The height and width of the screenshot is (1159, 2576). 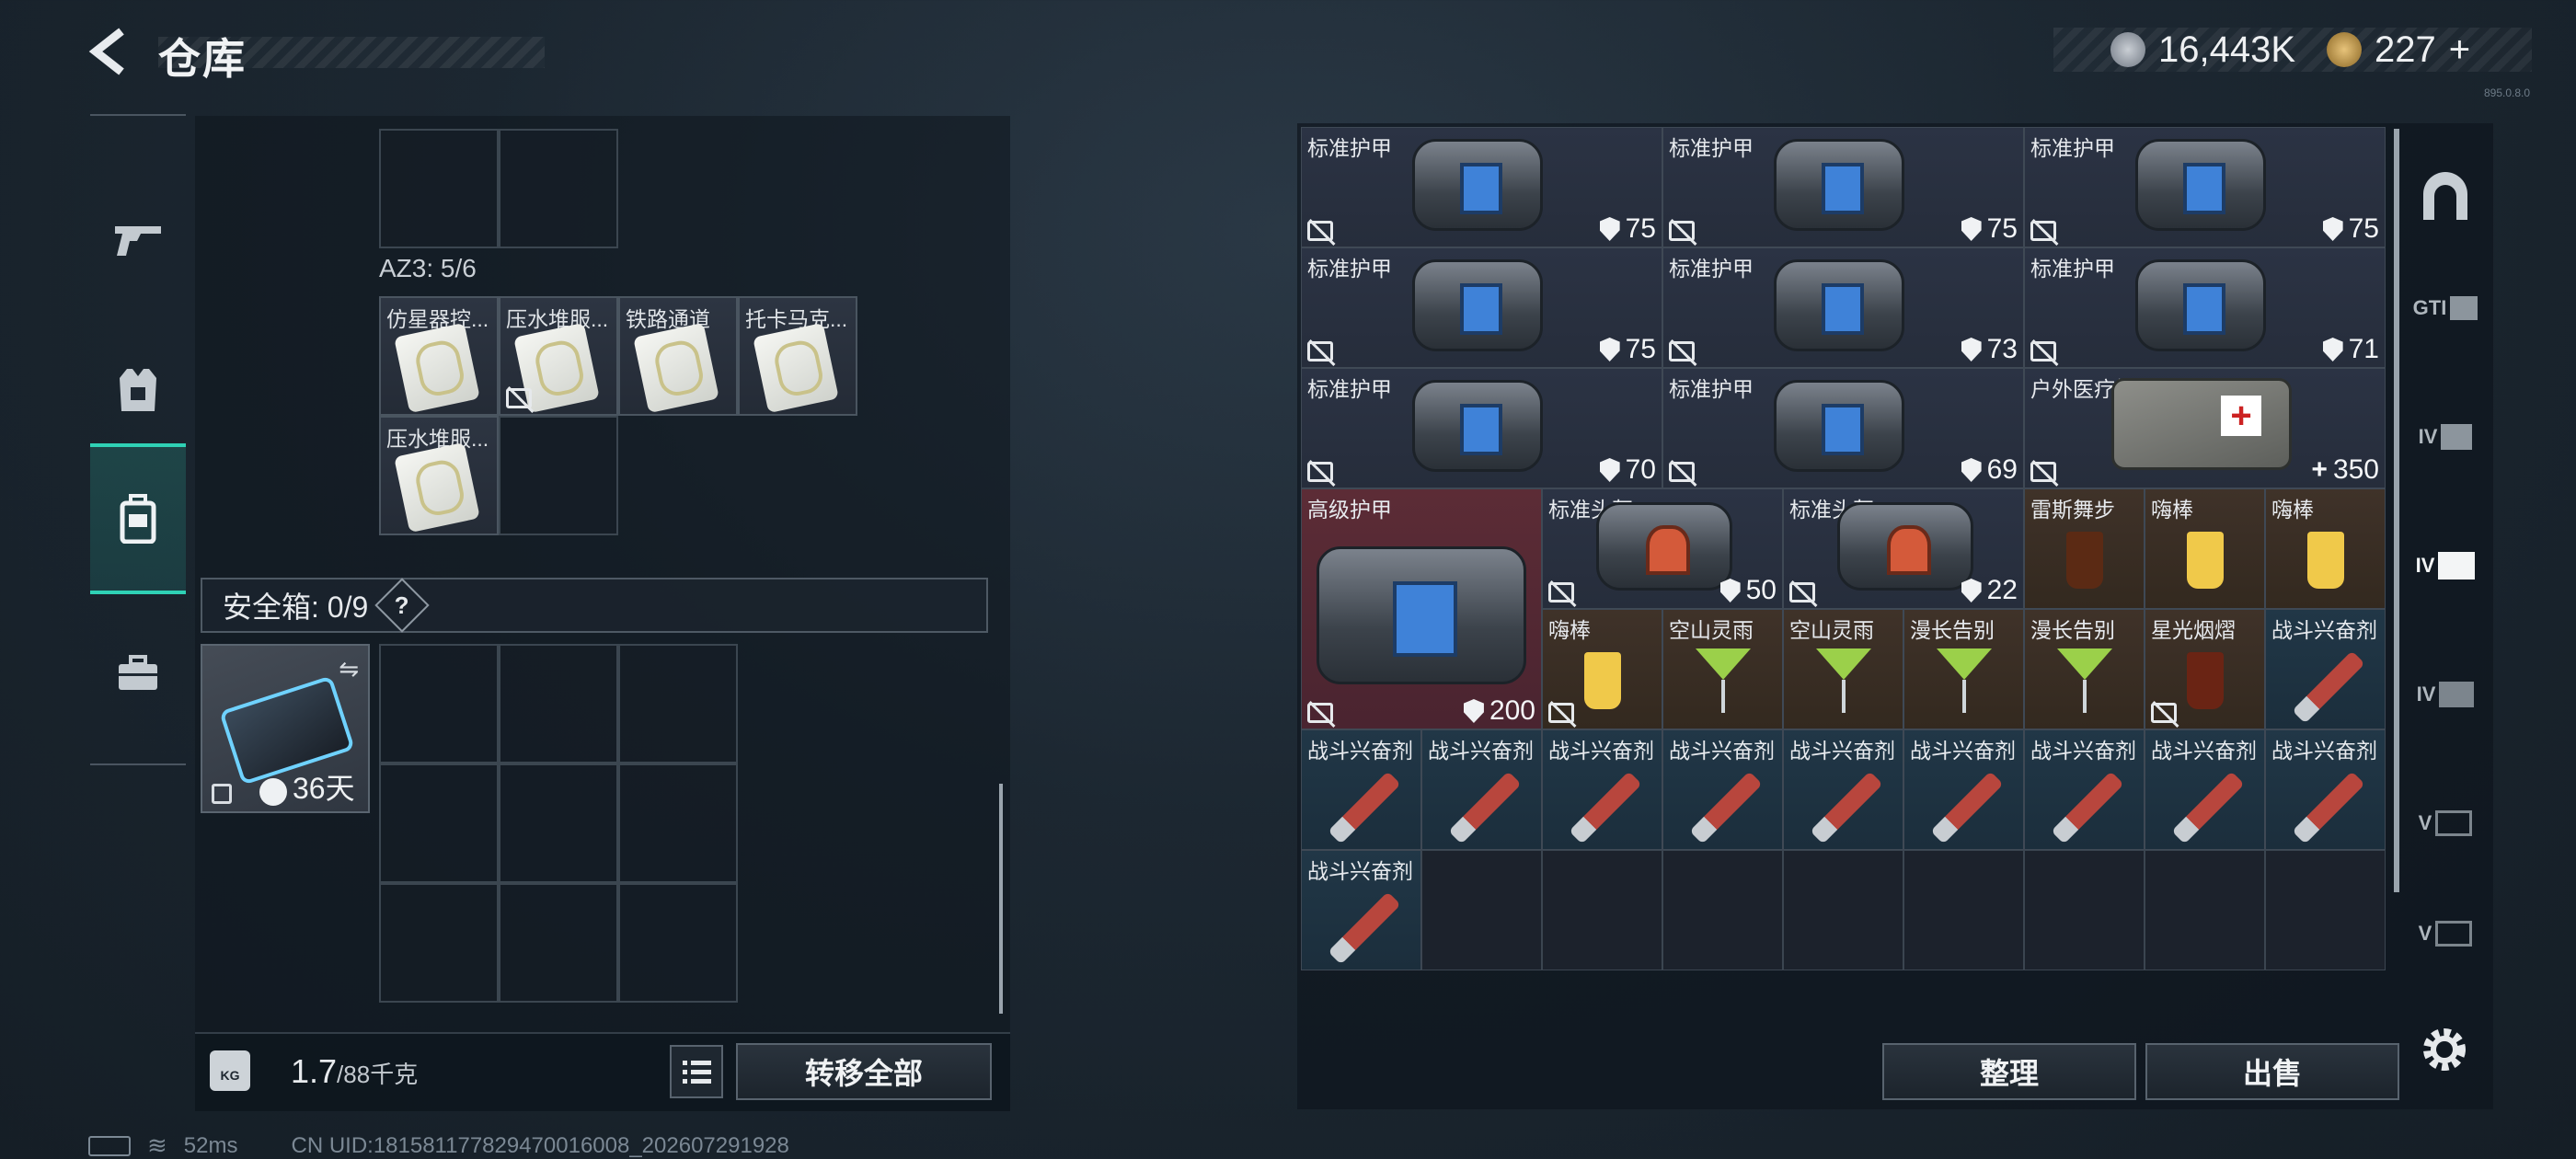 What do you see at coordinates (2009, 1071) in the screenshot?
I see `sort-button: 整理` at bounding box center [2009, 1071].